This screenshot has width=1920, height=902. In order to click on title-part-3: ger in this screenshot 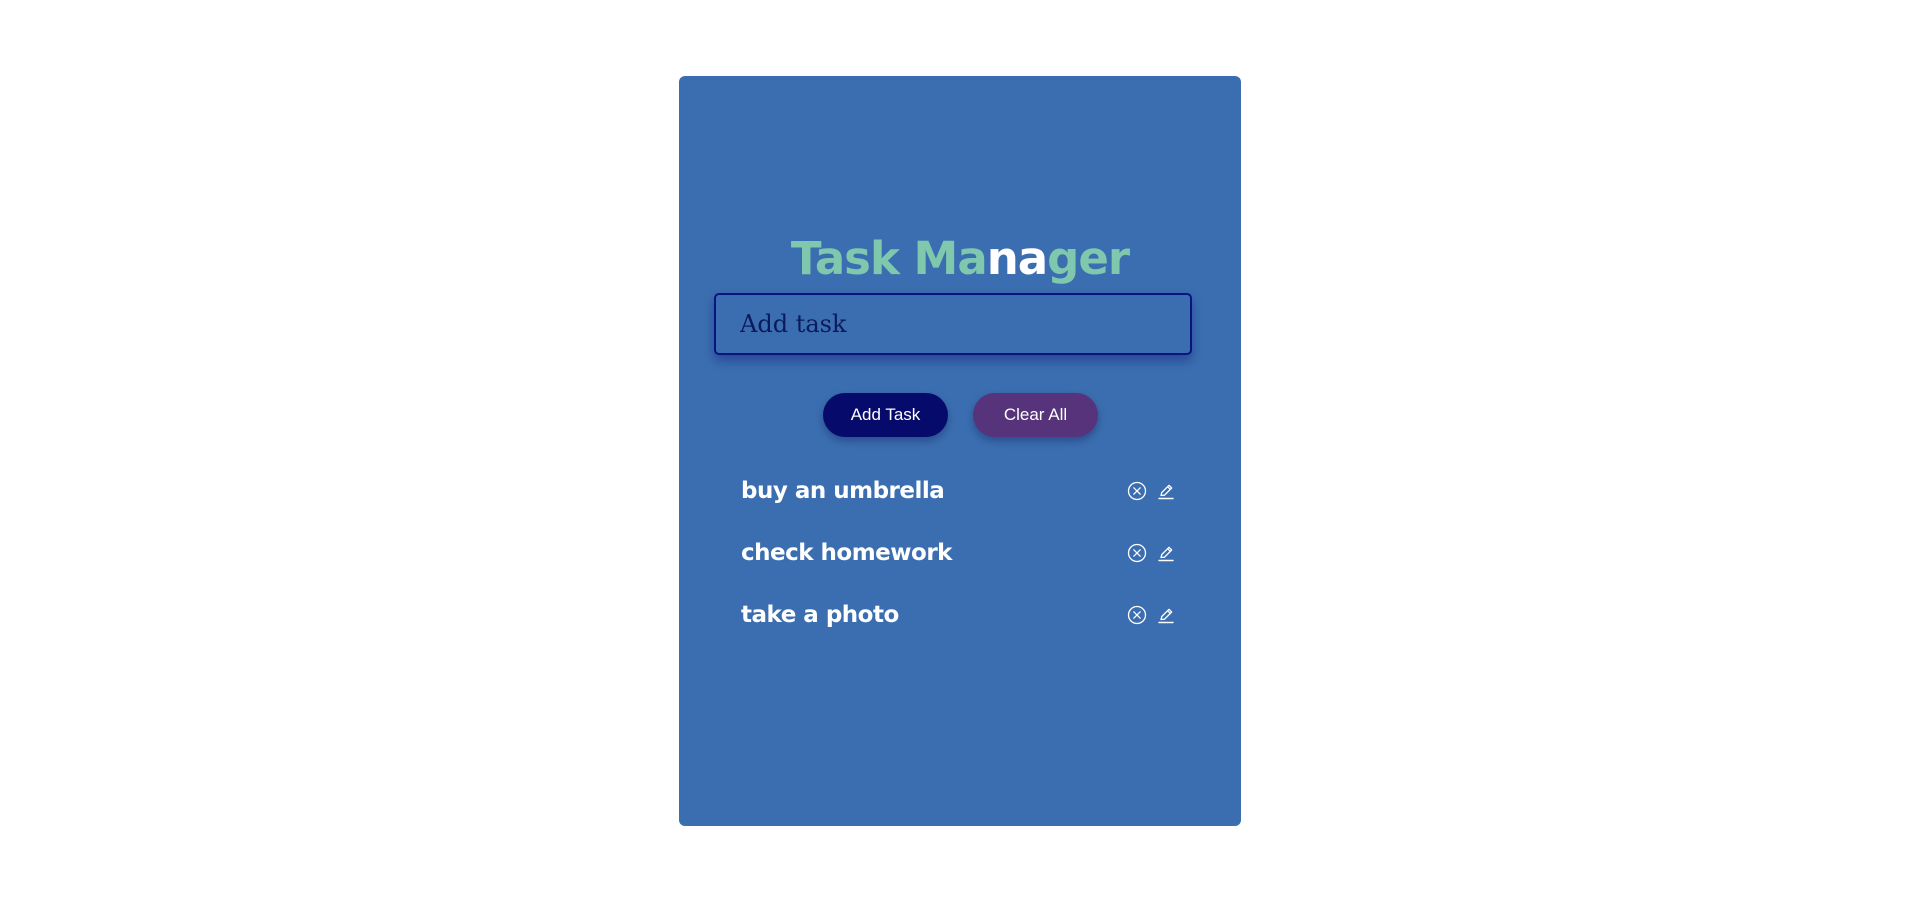, I will do `click(1088, 258)`.